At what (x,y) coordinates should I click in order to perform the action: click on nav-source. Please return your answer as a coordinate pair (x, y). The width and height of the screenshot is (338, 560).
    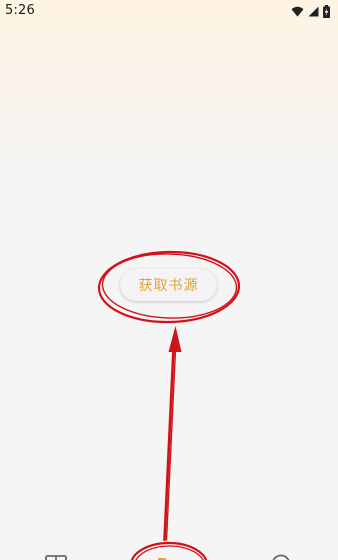
    Looking at the image, I should click on (169, 557).